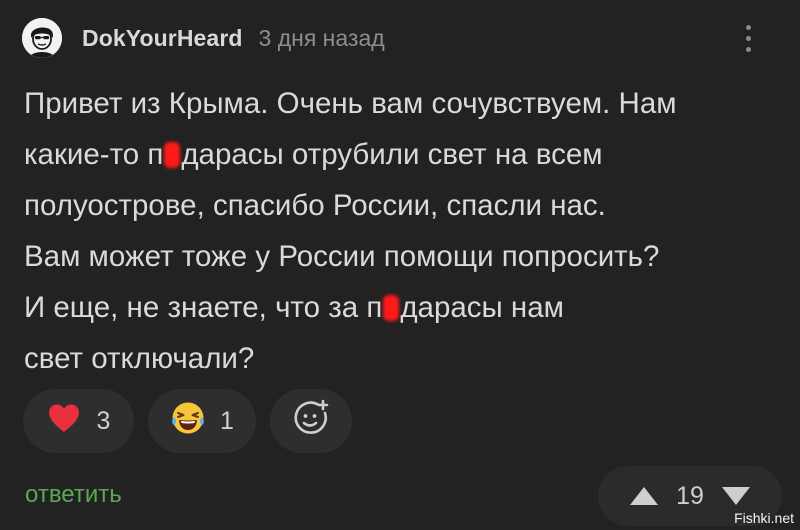  What do you see at coordinates (321, 37) in the screenshot?
I see `comment-timestamp: 3 дня назад` at bounding box center [321, 37].